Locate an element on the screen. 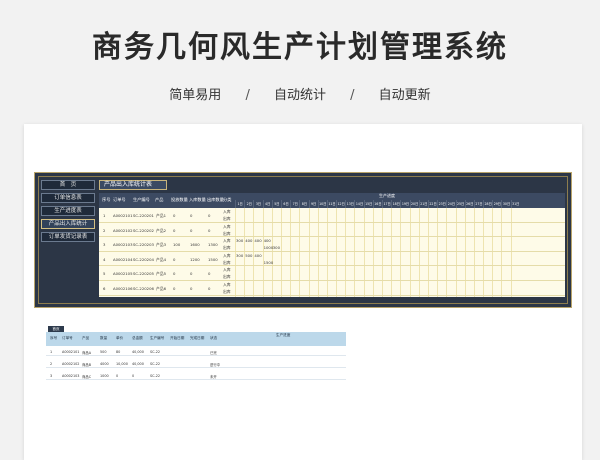 The height and width of the screenshot is (460, 600). column-header: 入库数量 is located at coordinates (197, 199).